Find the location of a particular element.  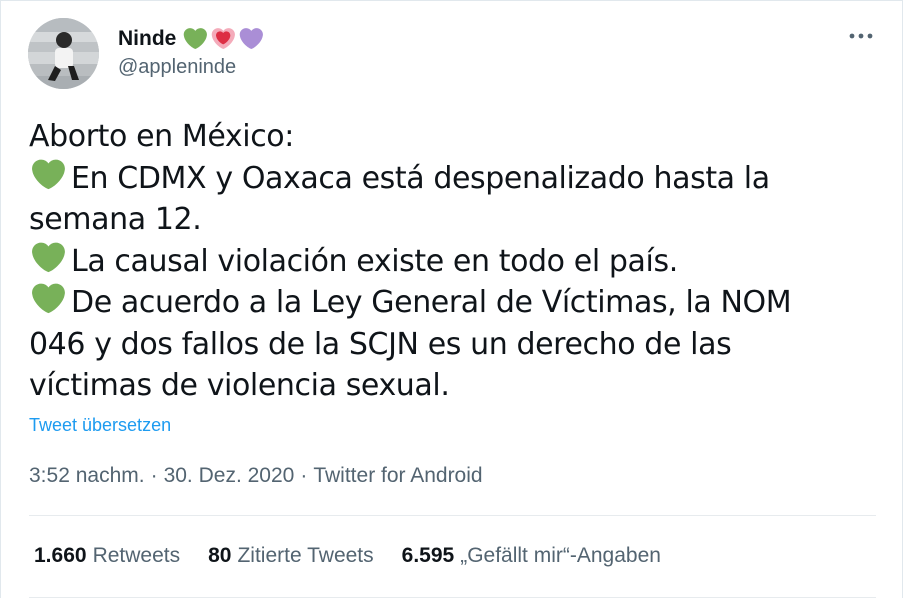

likes-label: „Gefällt mir“-Angaben is located at coordinates (560, 555).